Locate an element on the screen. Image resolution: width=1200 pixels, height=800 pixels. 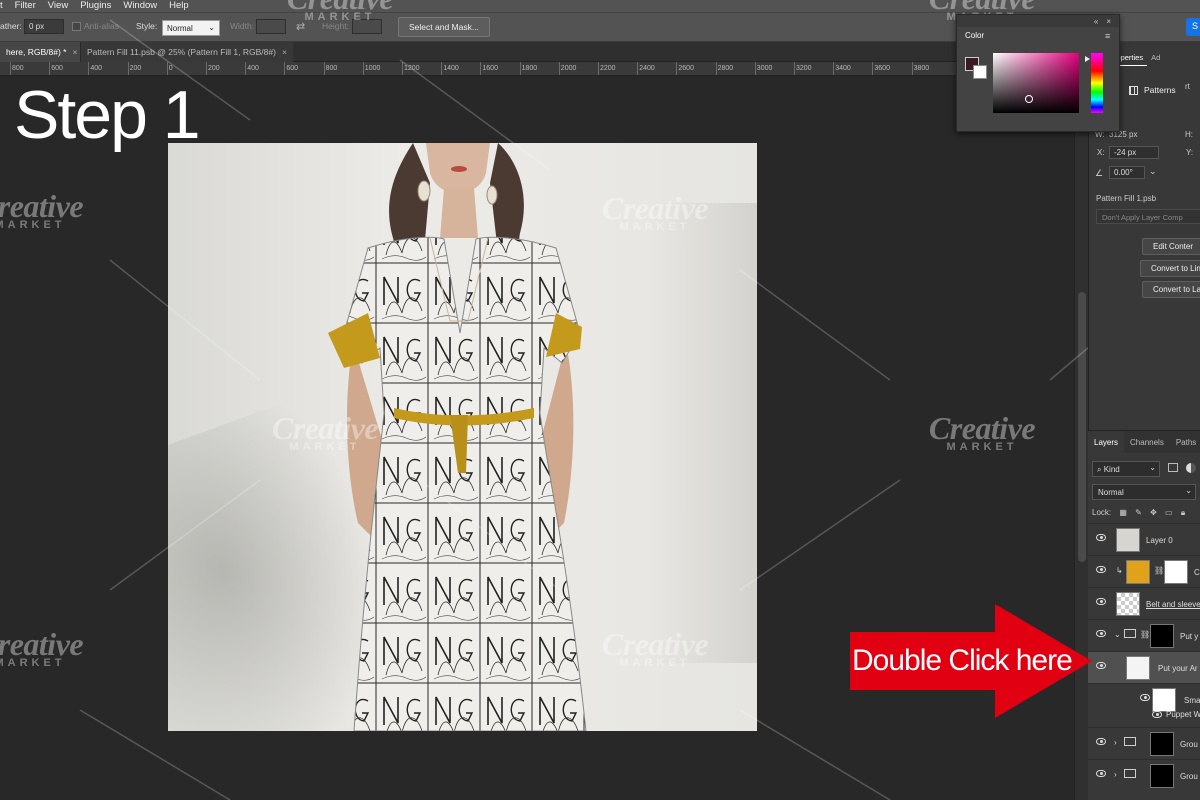
angle-icon: ∠ is located at coordinates (1099, 173).